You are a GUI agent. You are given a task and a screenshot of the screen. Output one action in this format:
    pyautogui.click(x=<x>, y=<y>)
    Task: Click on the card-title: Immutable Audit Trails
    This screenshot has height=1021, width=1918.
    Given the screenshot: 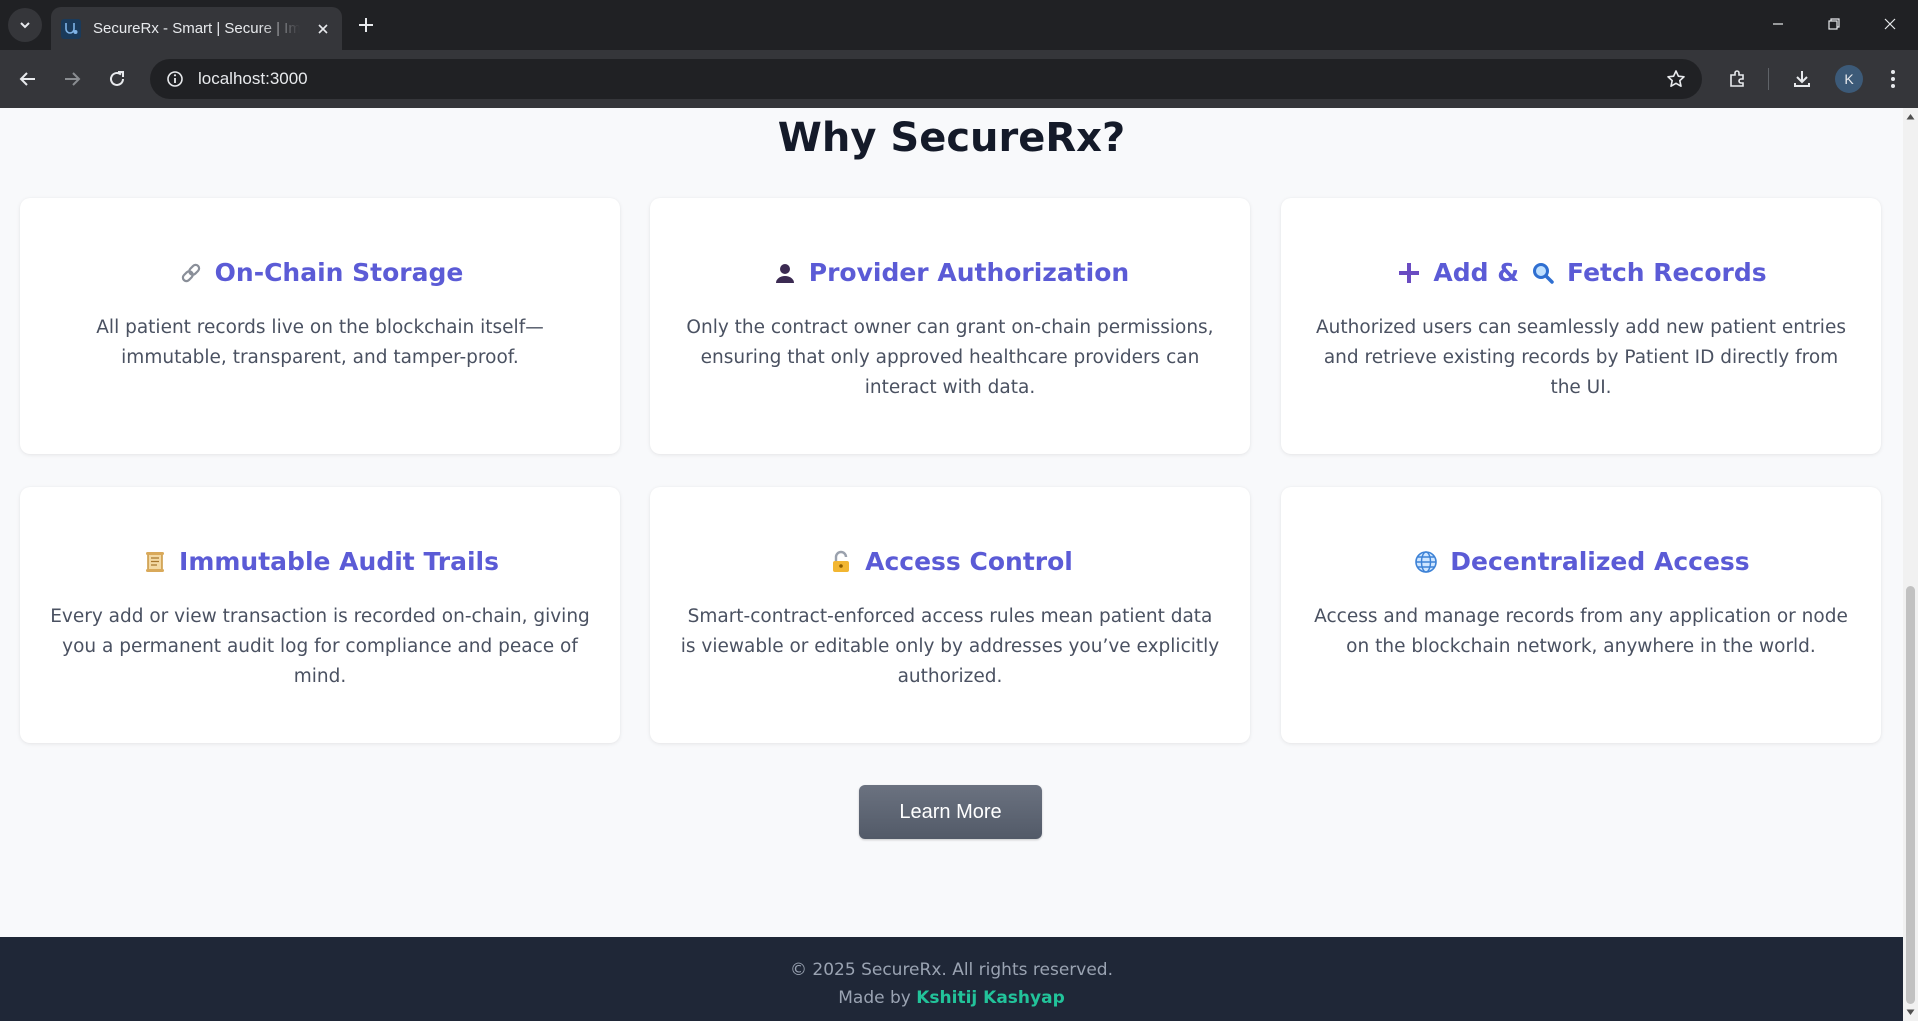 What is the action you would take?
    pyautogui.click(x=320, y=561)
    